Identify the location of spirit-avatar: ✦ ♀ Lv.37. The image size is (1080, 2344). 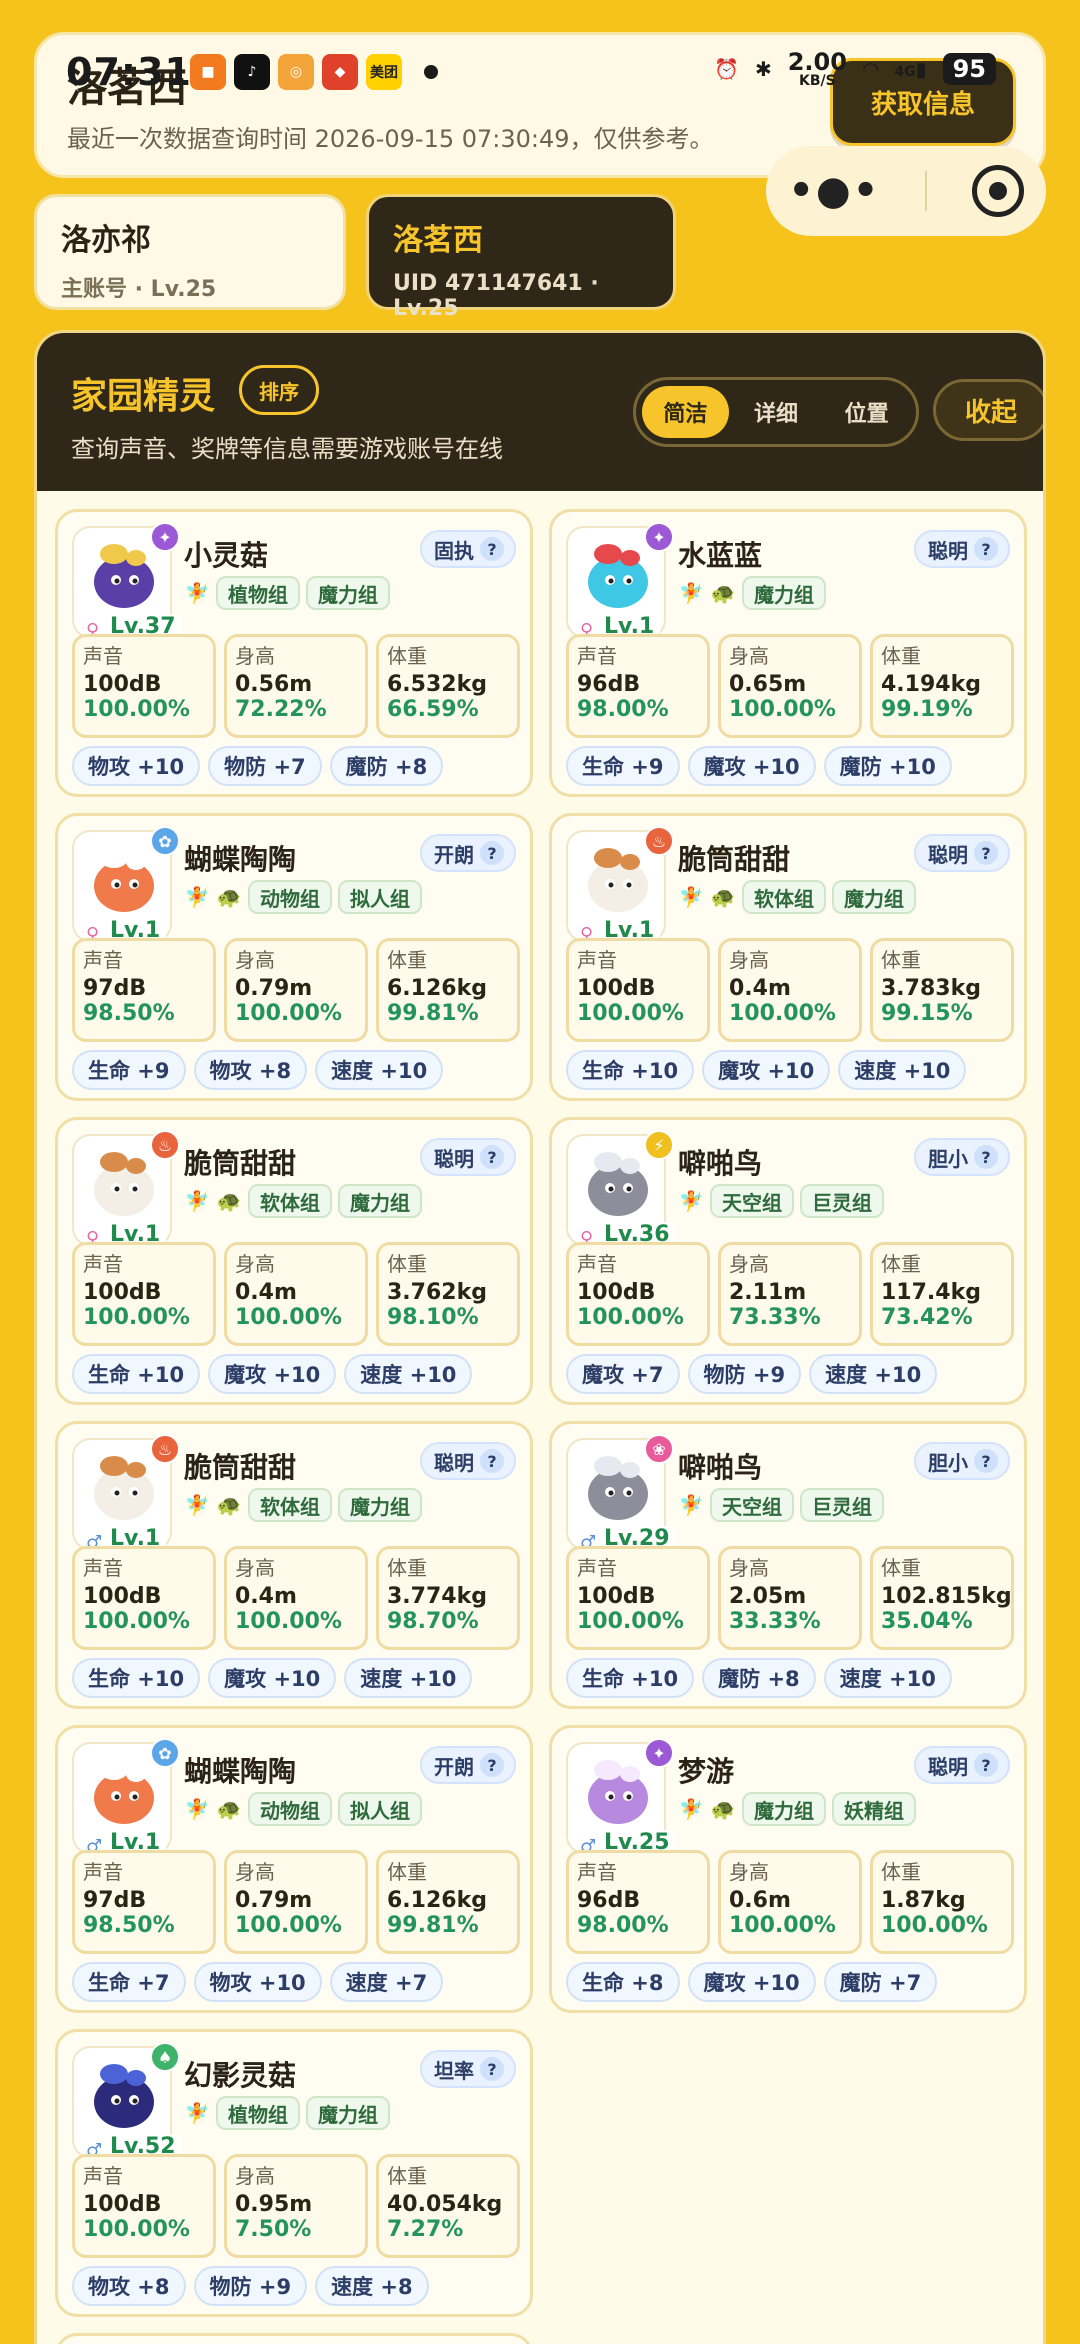
(127, 581).